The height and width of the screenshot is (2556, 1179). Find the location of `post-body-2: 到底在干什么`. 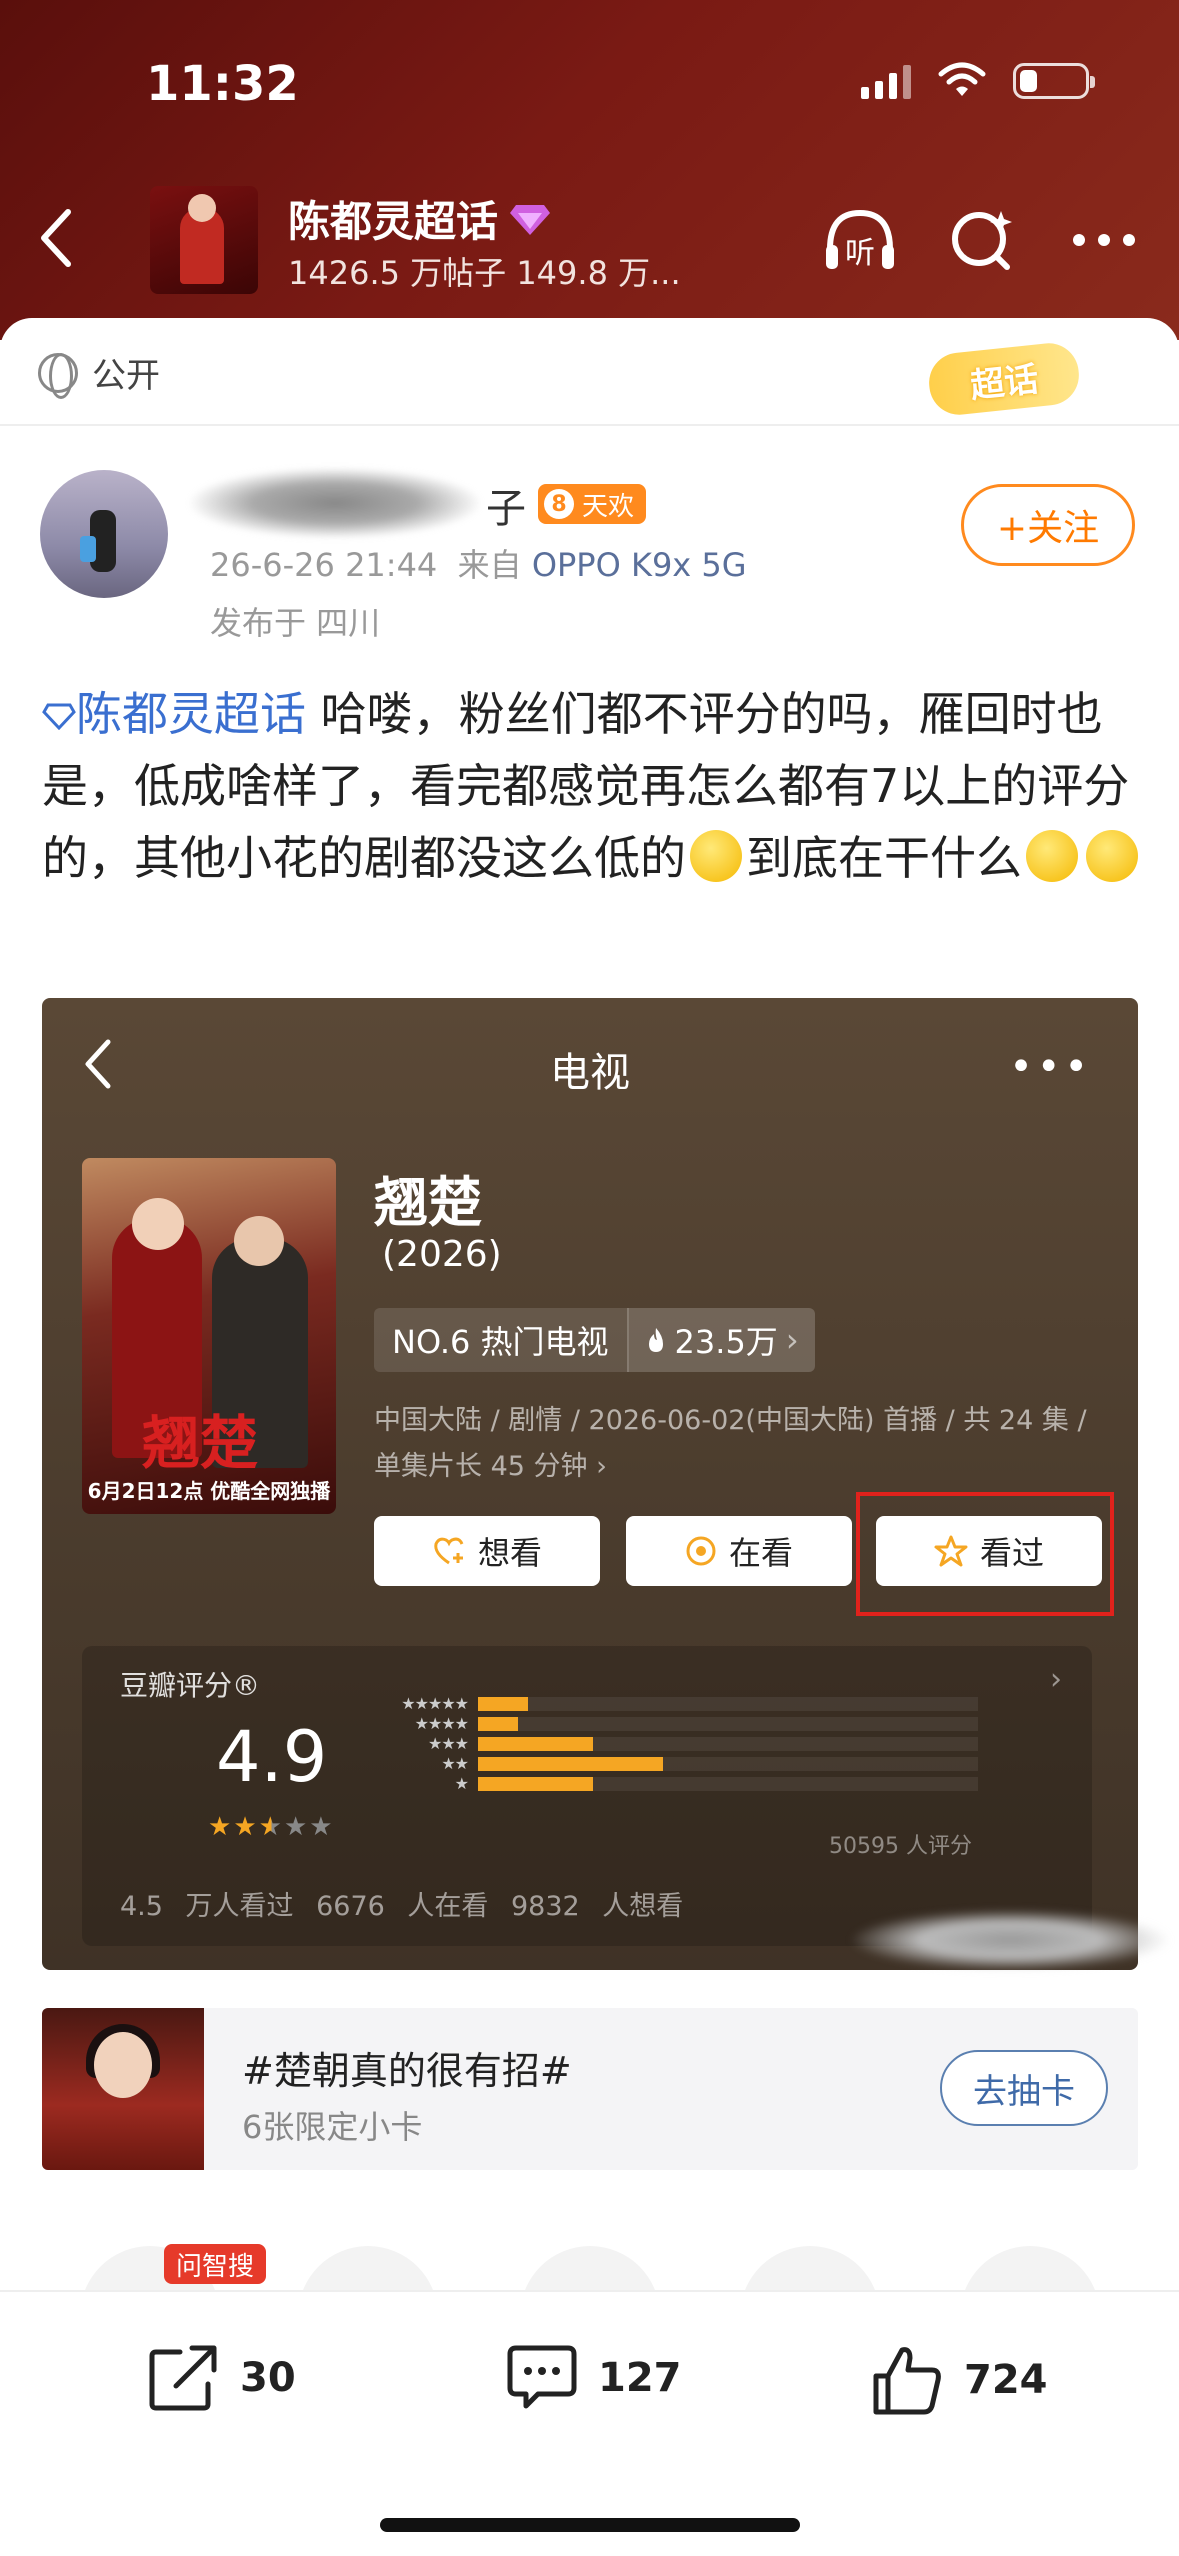

post-body-2: 到底在干什么 is located at coordinates (884, 858).